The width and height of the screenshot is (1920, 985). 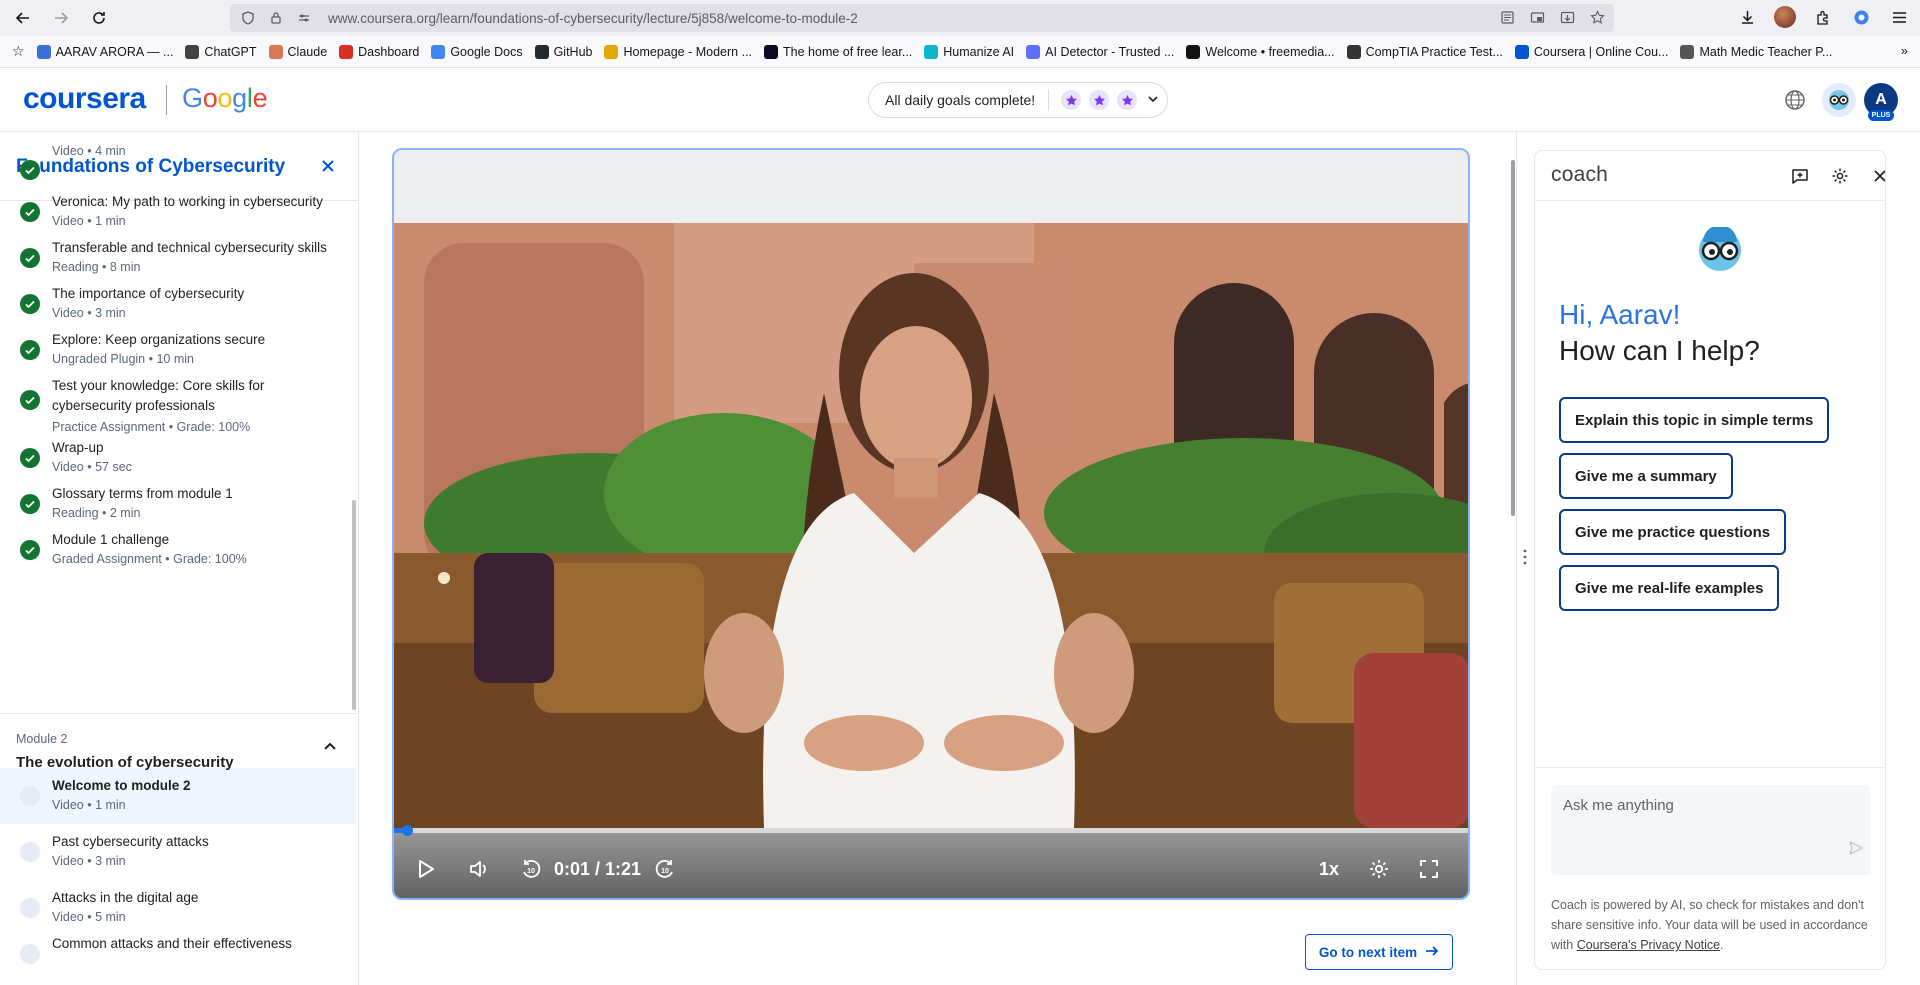 What do you see at coordinates (99, 18) in the screenshot?
I see `reload-icon` at bounding box center [99, 18].